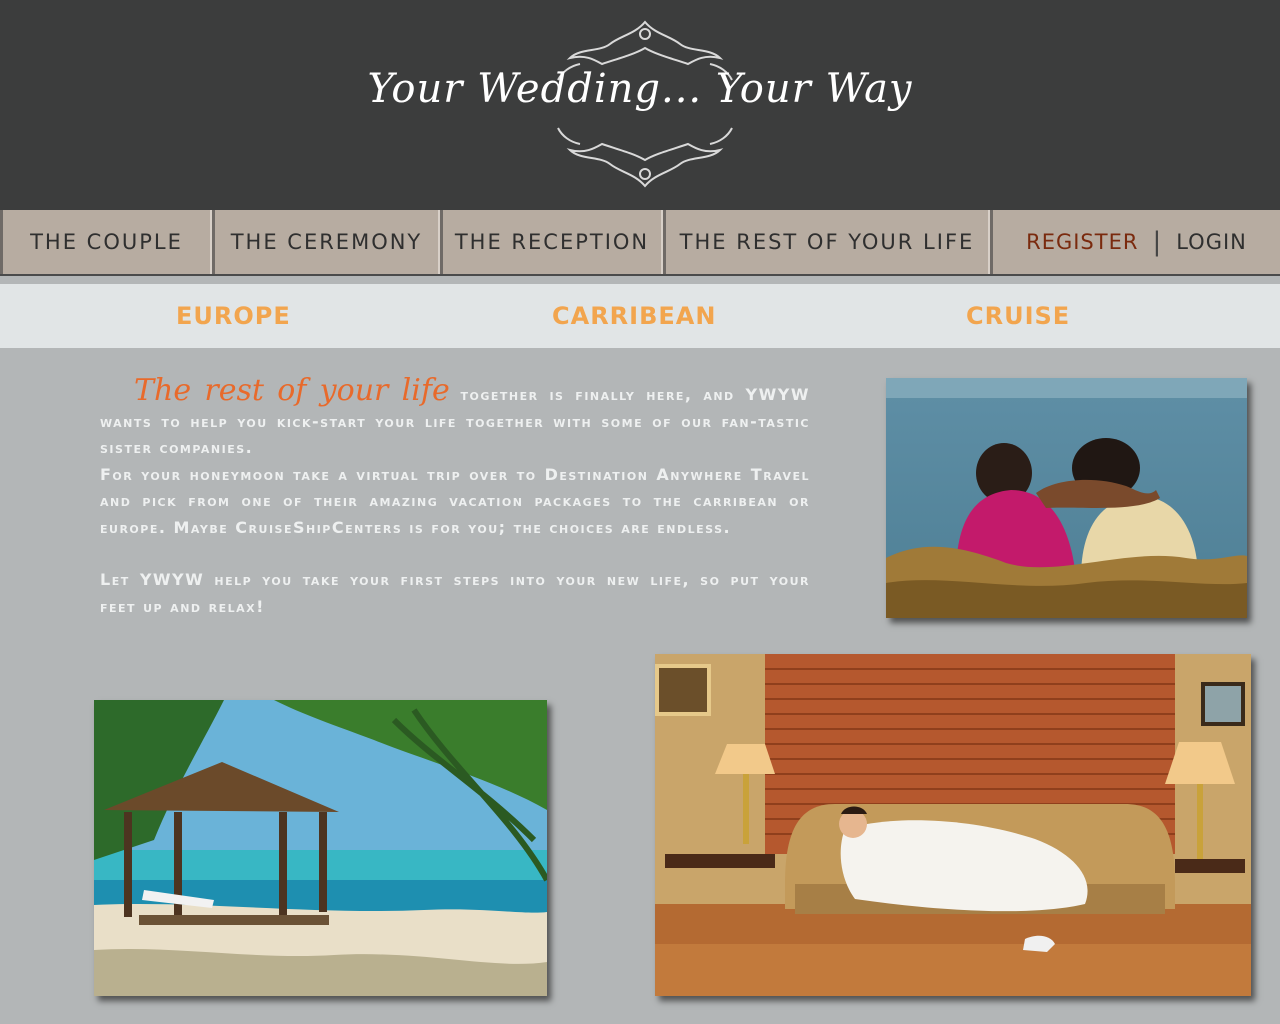  Describe the element at coordinates (1018, 316) in the screenshot. I see `subnav-cruise: CRUISE` at that location.